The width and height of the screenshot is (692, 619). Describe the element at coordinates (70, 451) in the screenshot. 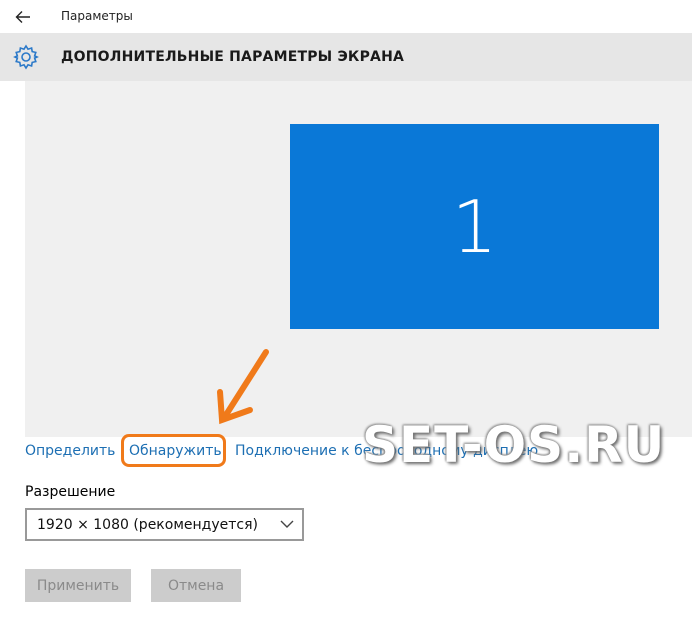

I see `identify-link: Определить` at that location.